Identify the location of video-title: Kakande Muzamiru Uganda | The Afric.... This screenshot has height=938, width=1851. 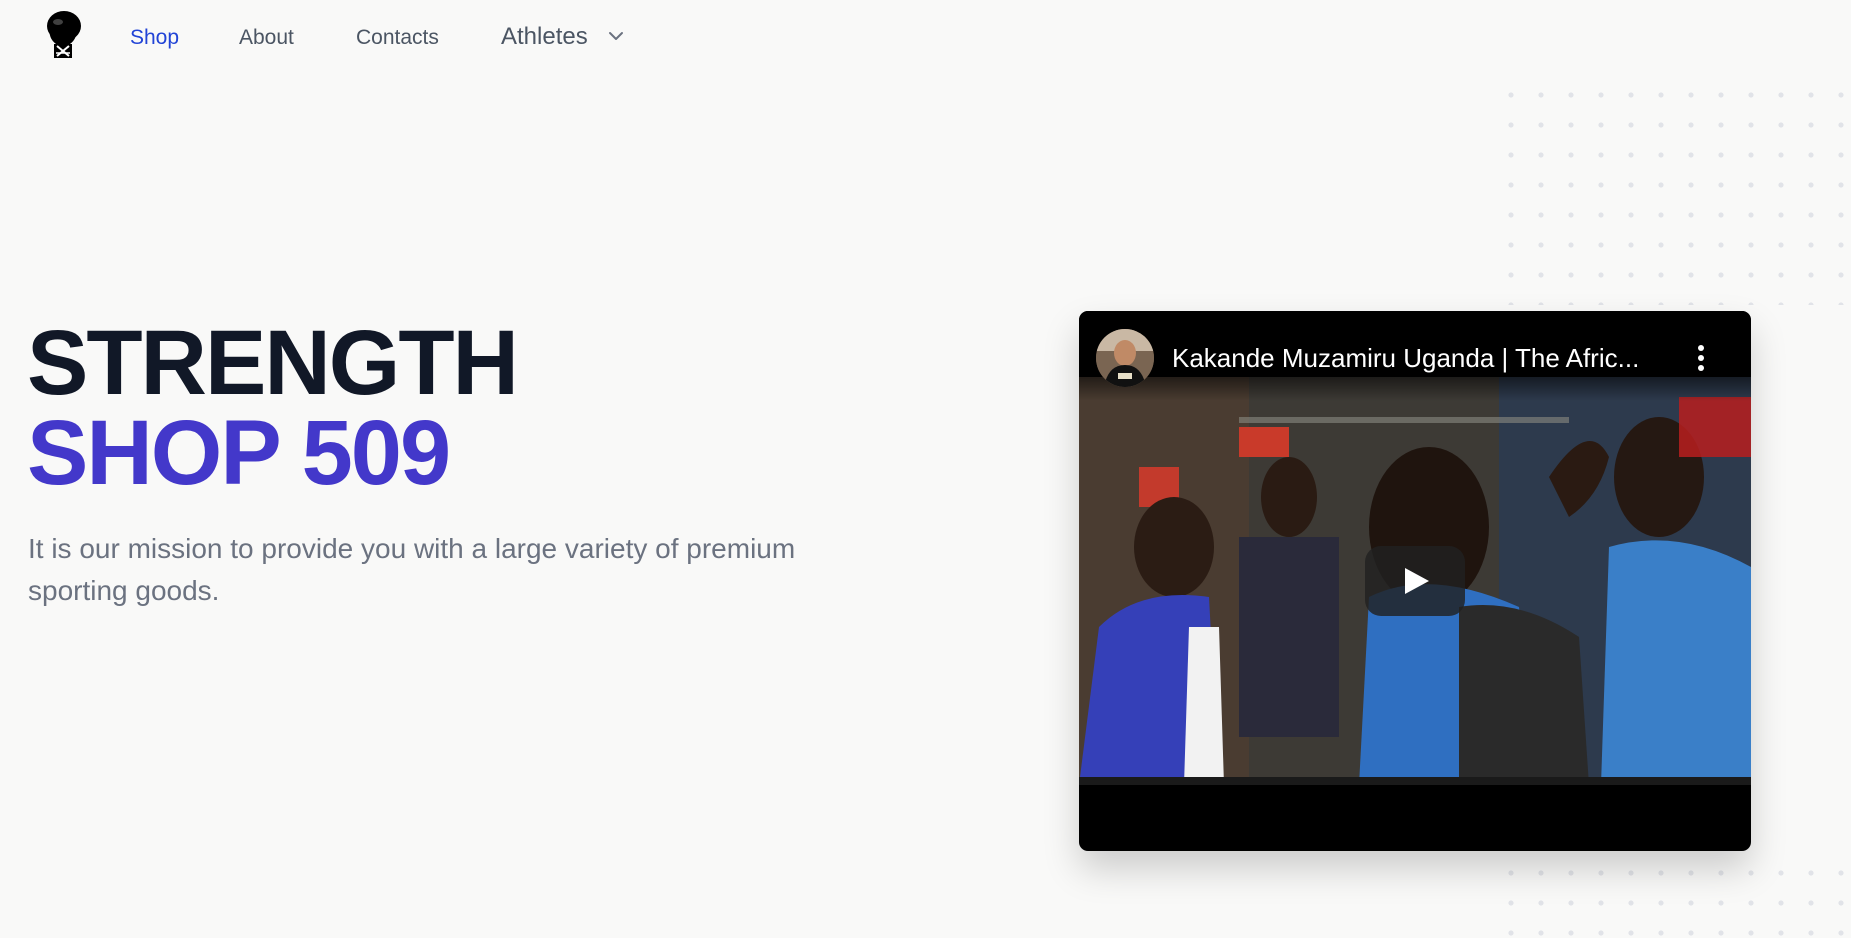
(1422, 358).